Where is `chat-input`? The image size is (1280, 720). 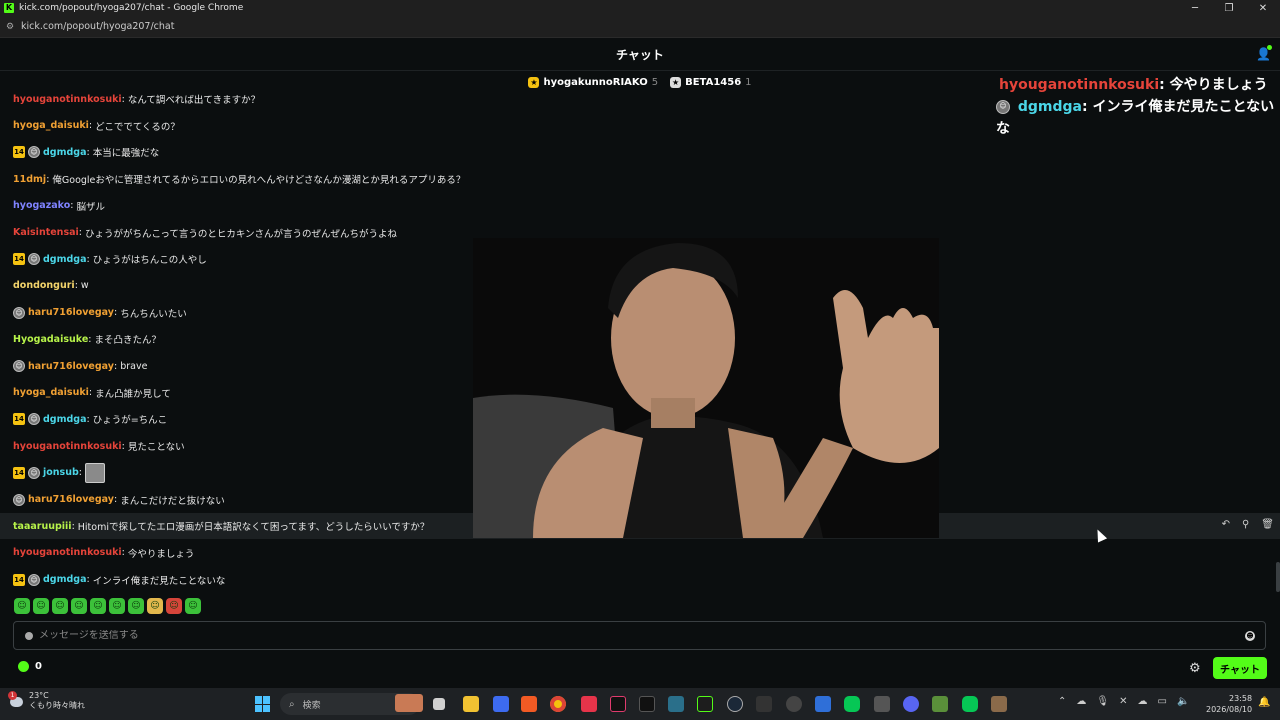
chat-input is located at coordinates (639, 635).